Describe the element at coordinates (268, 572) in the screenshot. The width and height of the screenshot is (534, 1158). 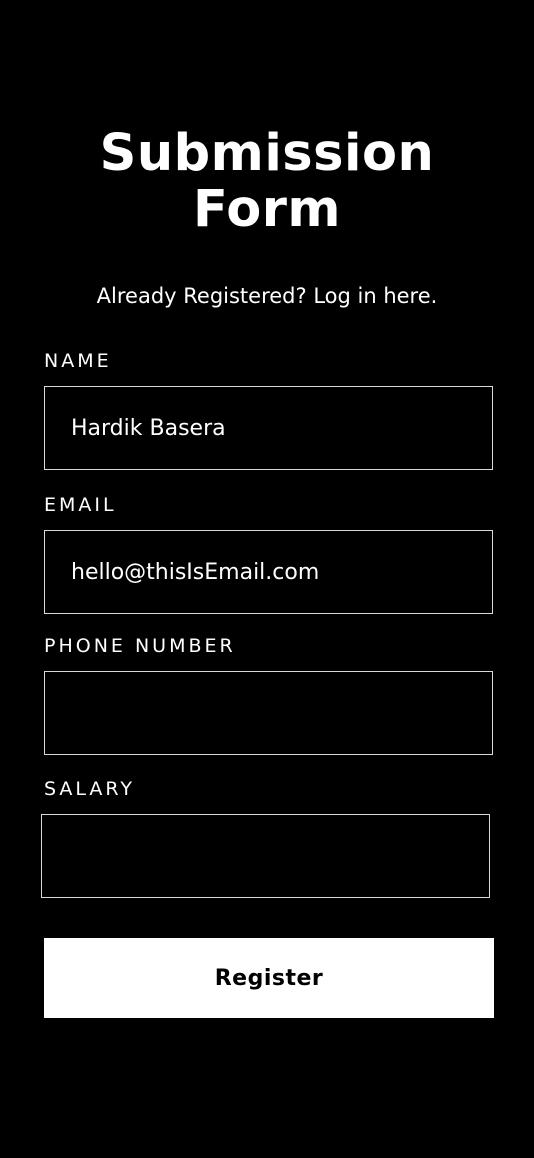
I see `email-field` at that location.